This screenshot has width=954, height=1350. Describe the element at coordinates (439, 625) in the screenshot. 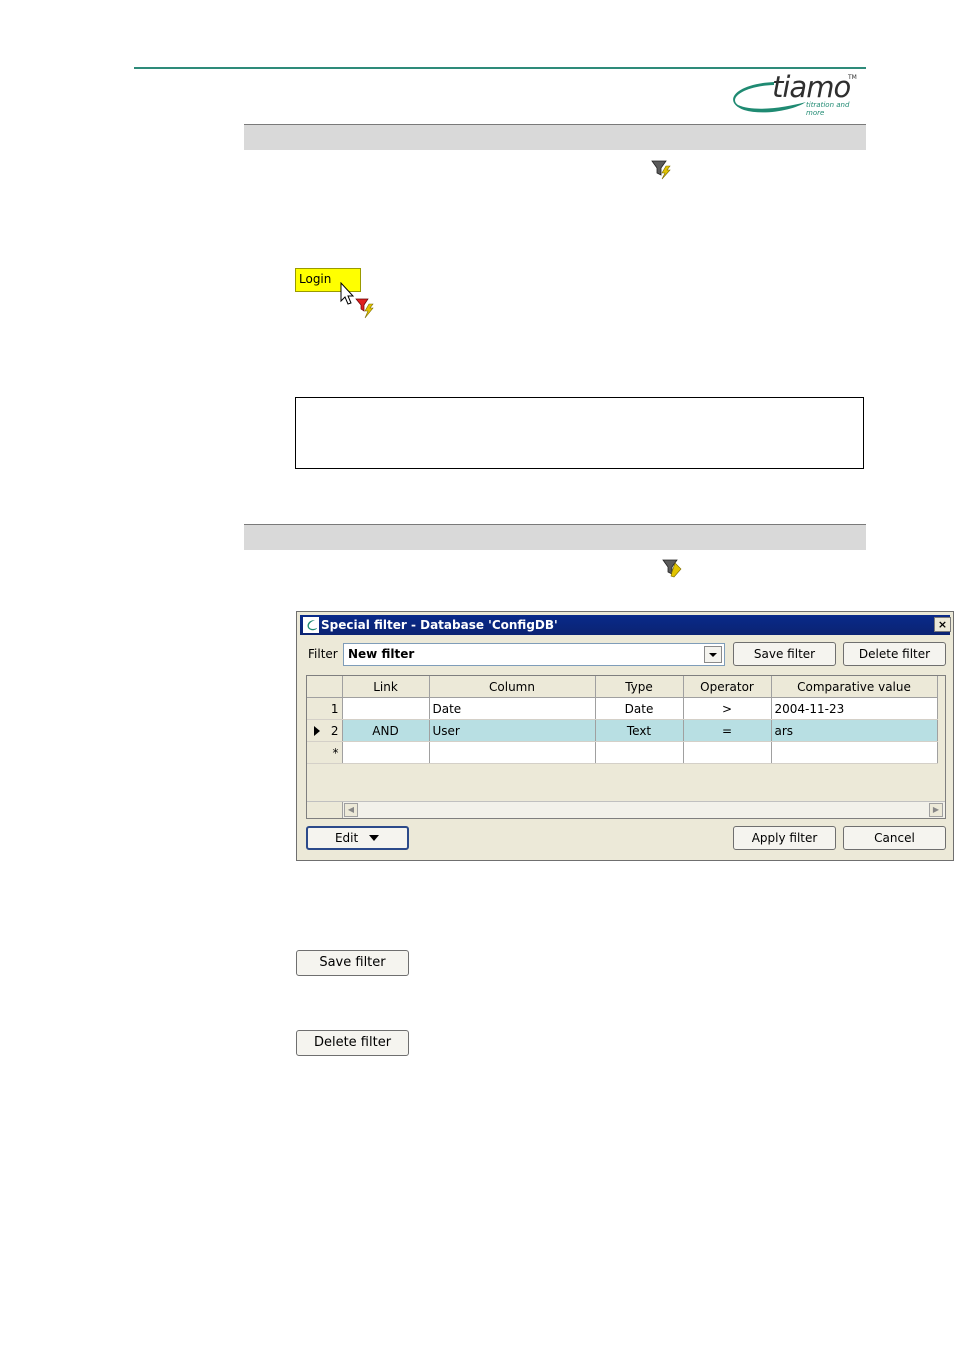

I see `dialog-title: Special filter - Database 'ConfigDB'` at that location.